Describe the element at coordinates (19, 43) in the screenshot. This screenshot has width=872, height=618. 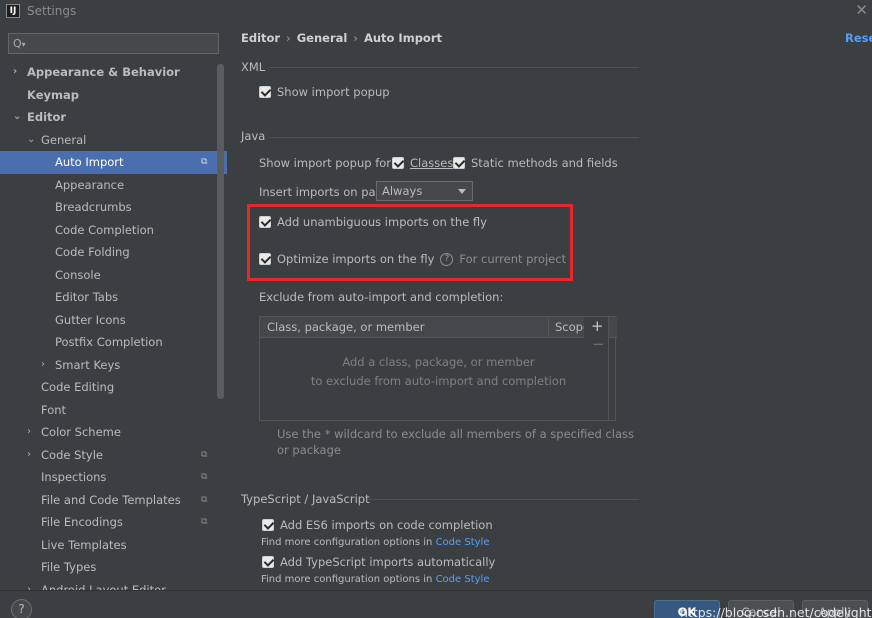
I see `search-icon: Q▾` at that location.